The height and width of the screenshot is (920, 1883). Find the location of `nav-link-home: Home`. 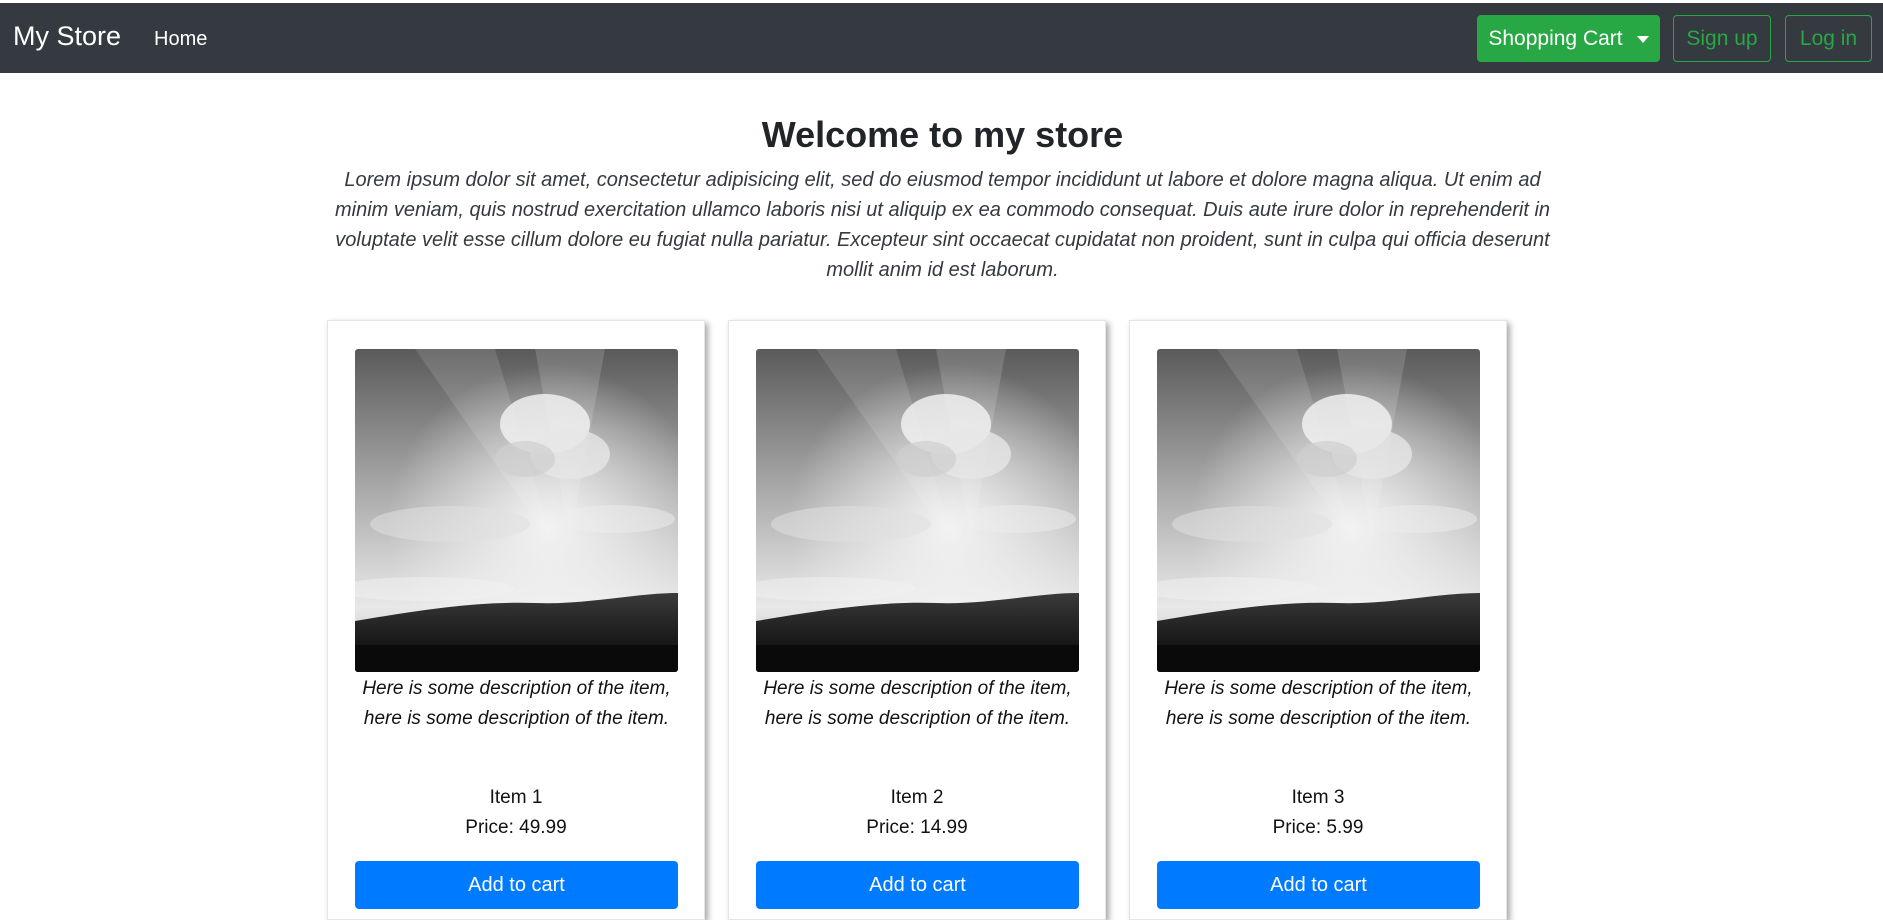

nav-link-home: Home is located at coordinates (180, 39).